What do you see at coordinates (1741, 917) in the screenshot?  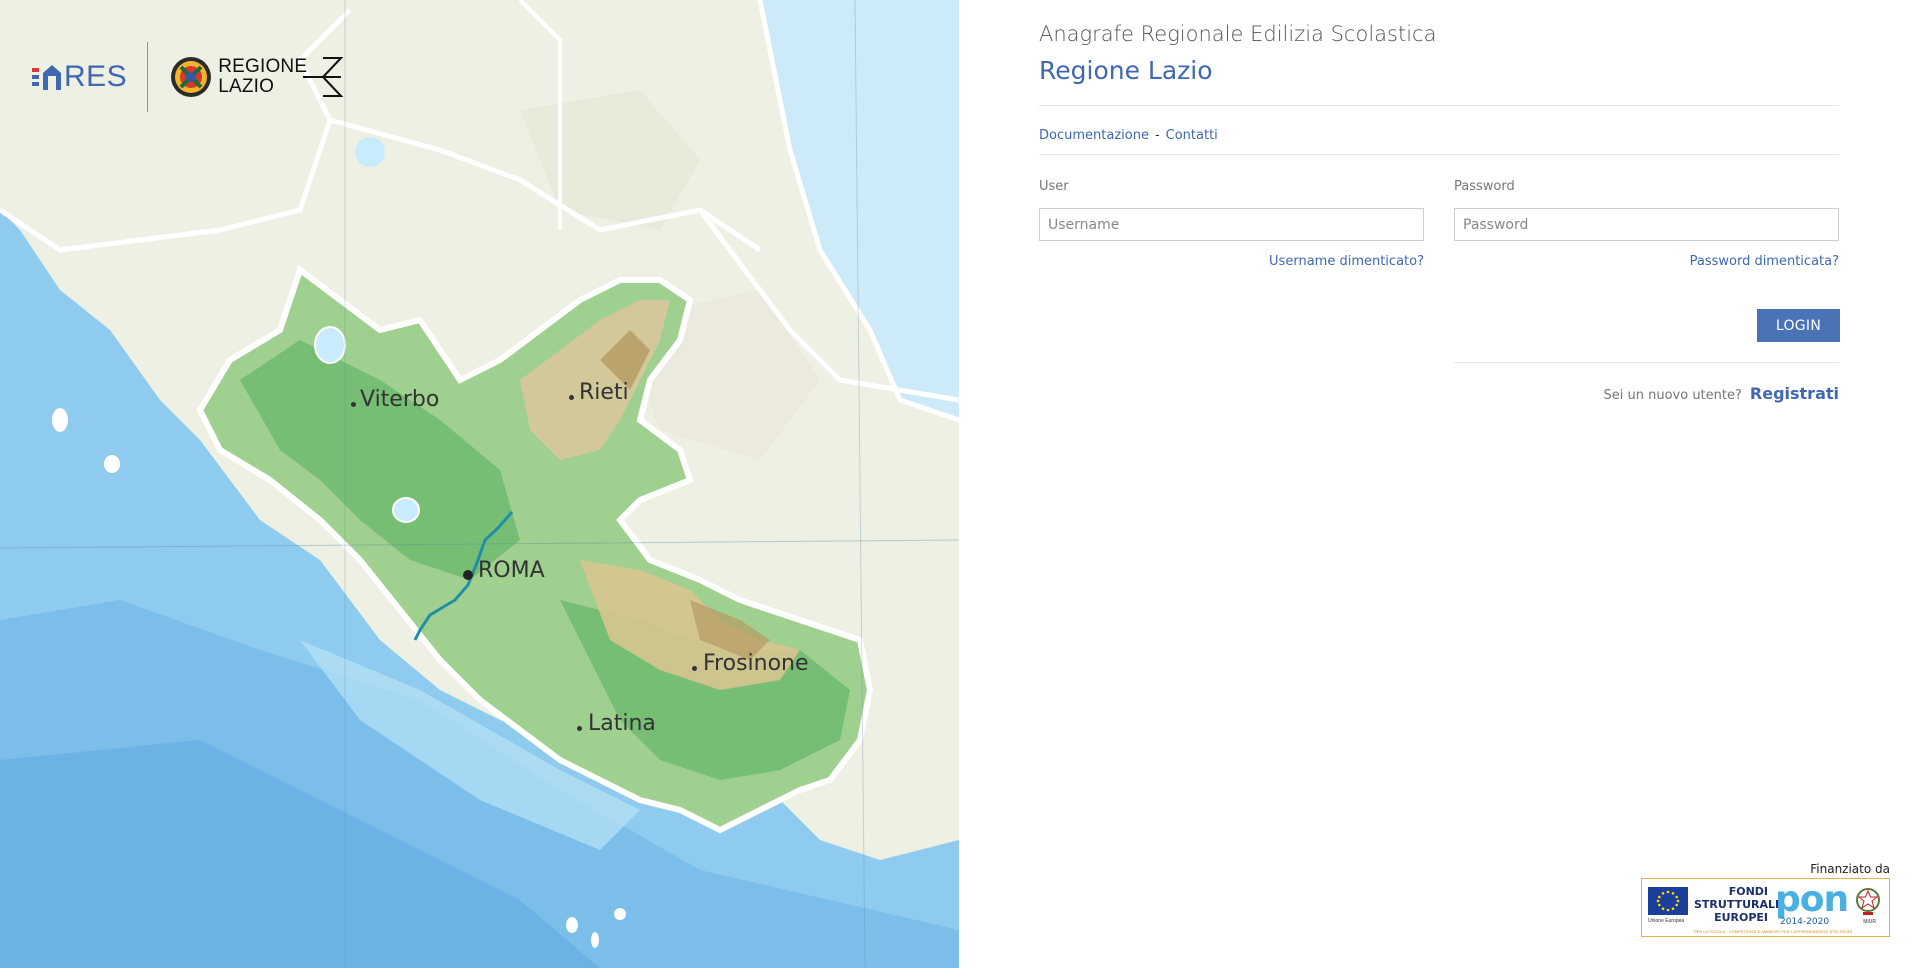 I see `fondi-line3: EUROPEI` at bounding box center [1741, 917].